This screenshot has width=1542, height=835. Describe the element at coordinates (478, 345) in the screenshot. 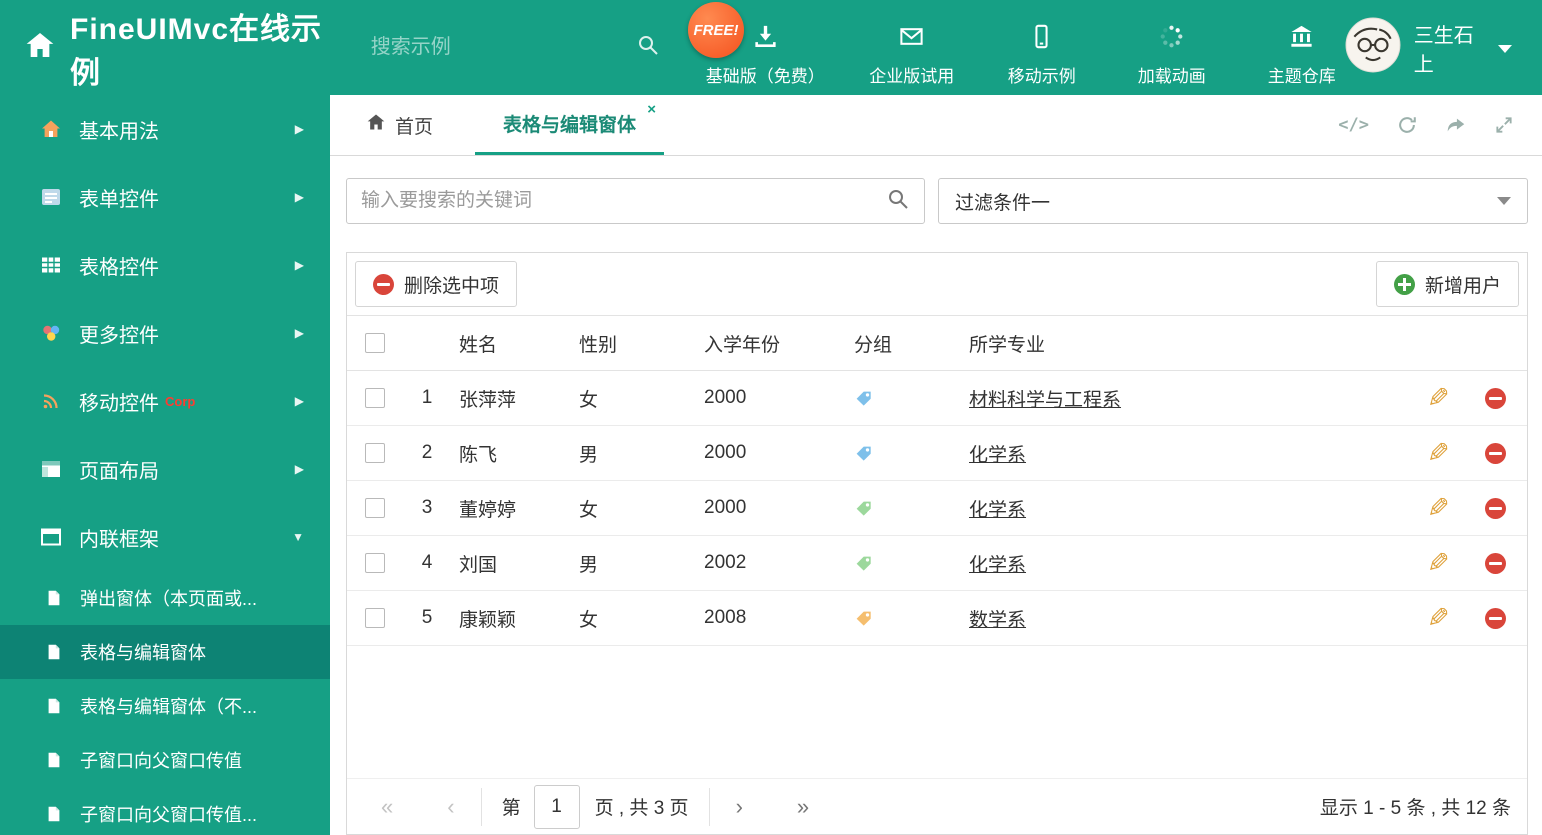

I see `column-header-name: 姓名` at that location.